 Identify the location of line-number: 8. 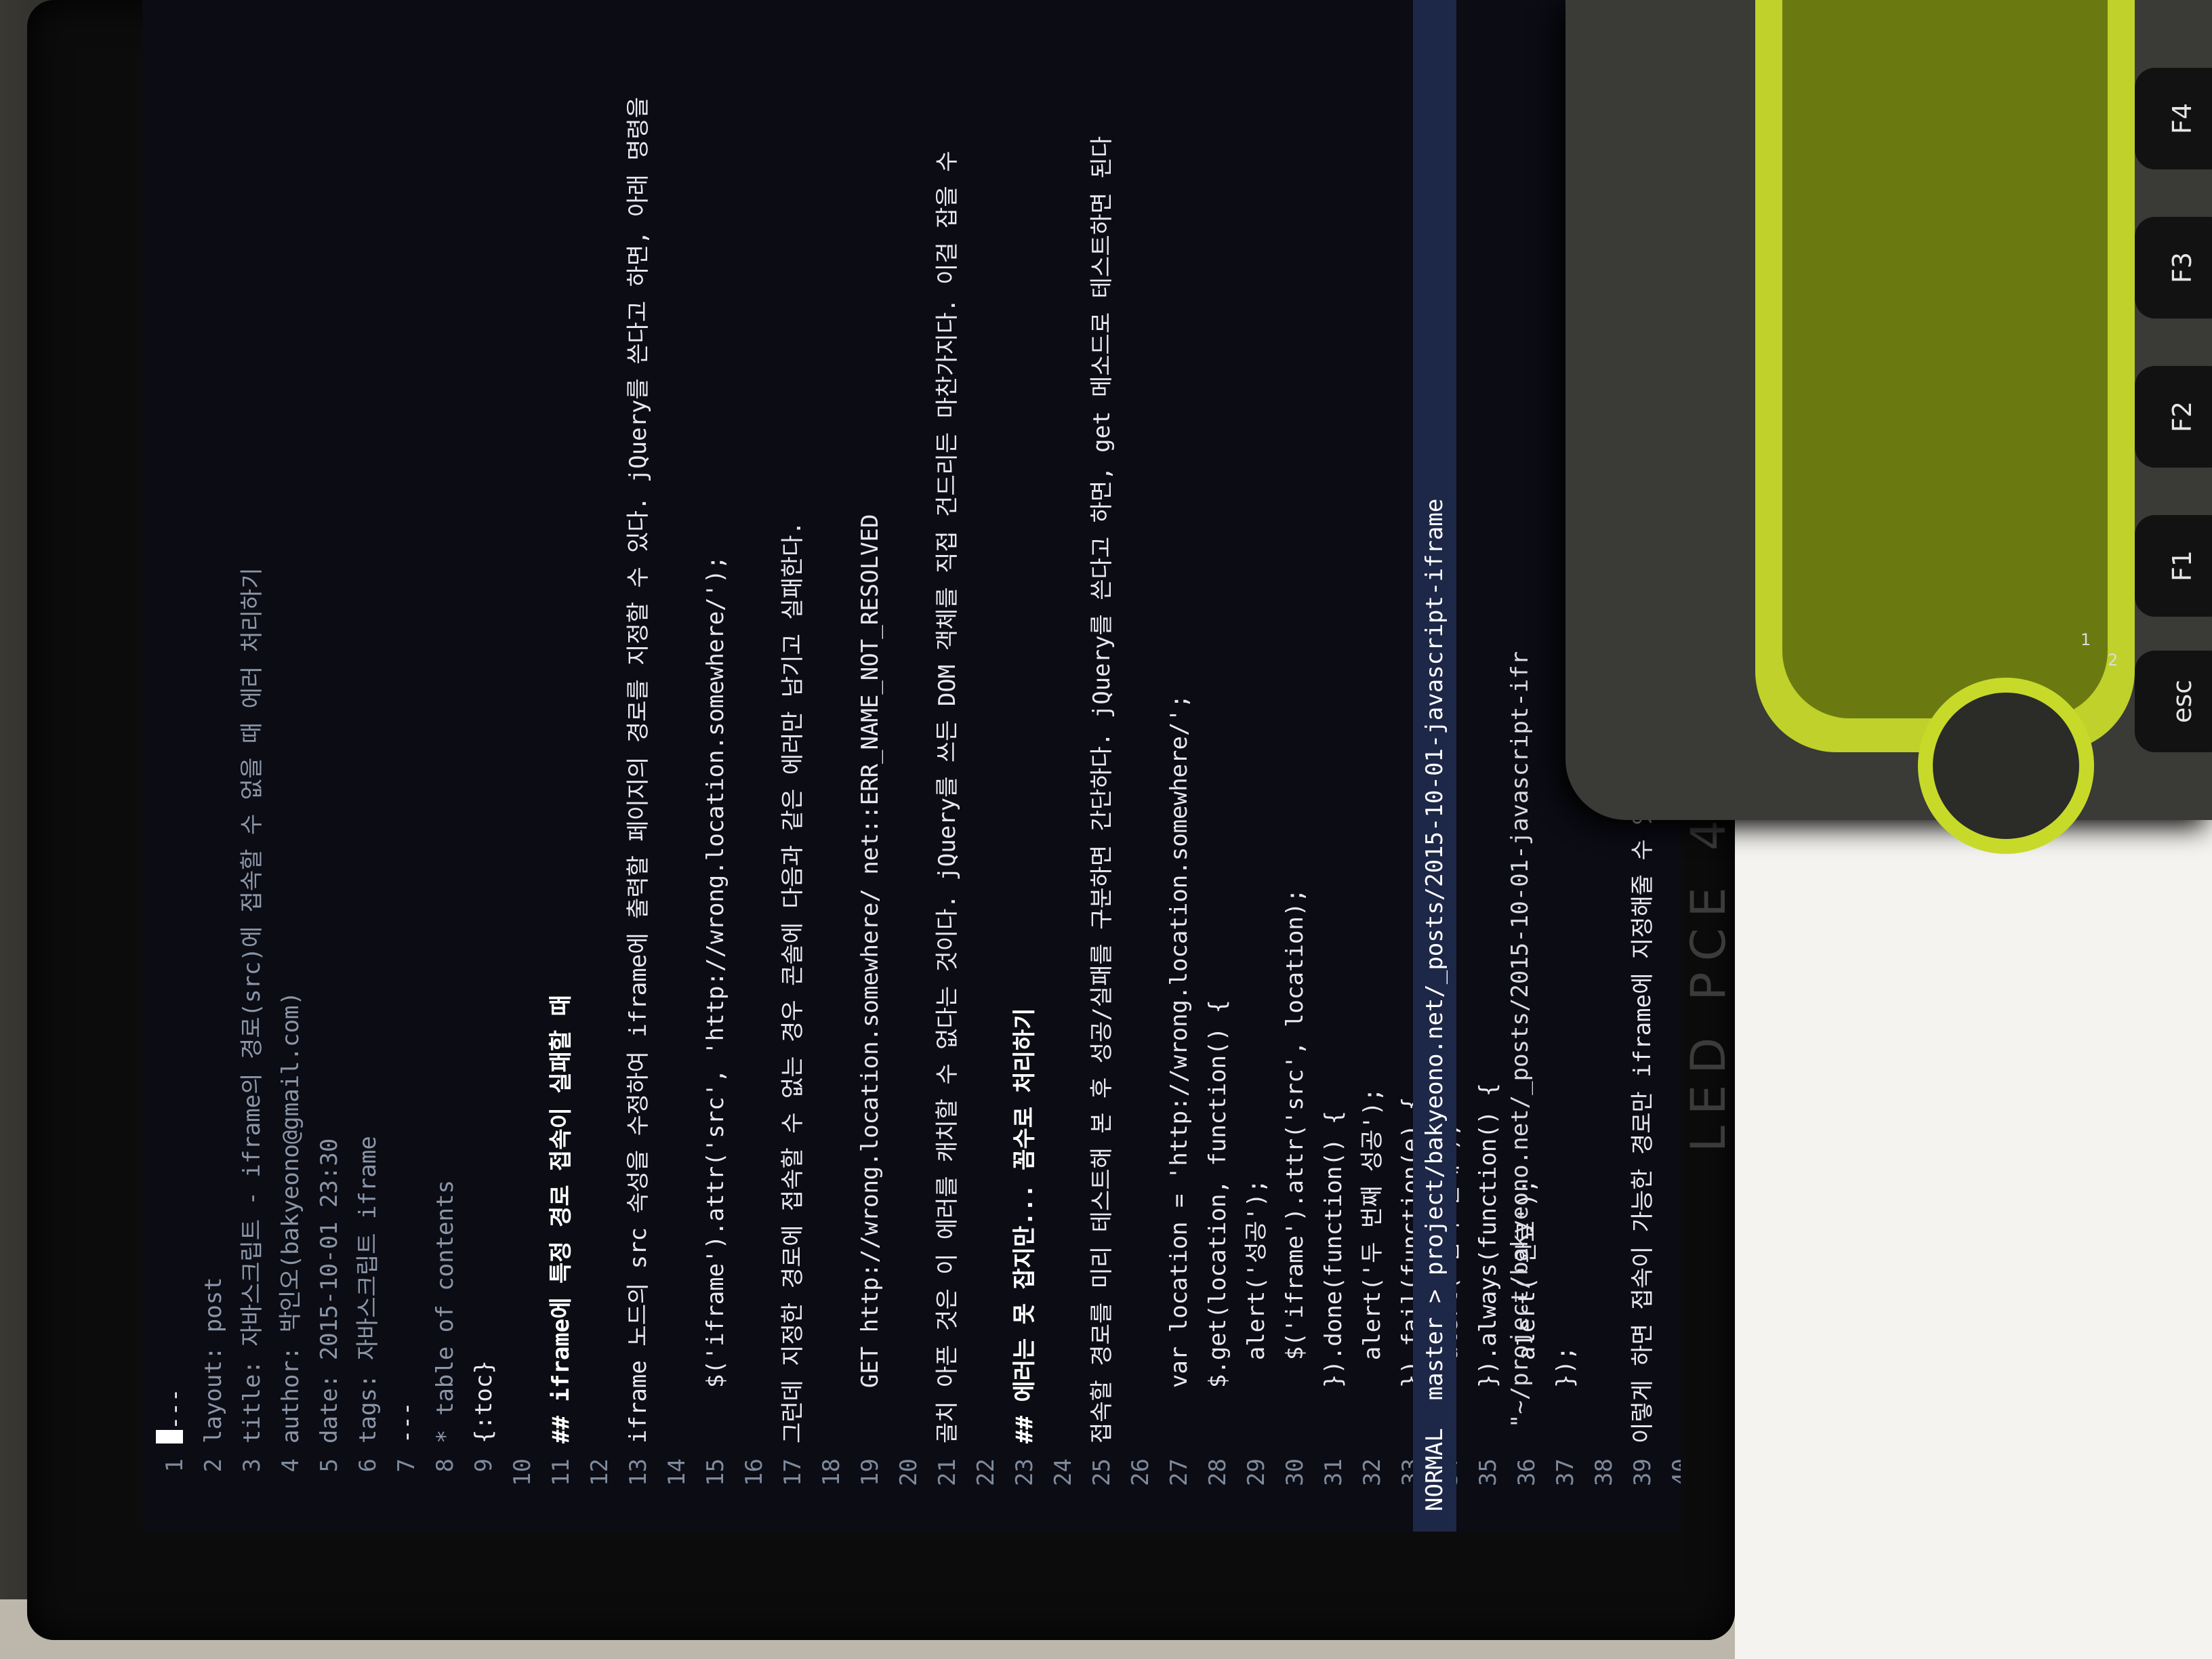
(445, 1465).